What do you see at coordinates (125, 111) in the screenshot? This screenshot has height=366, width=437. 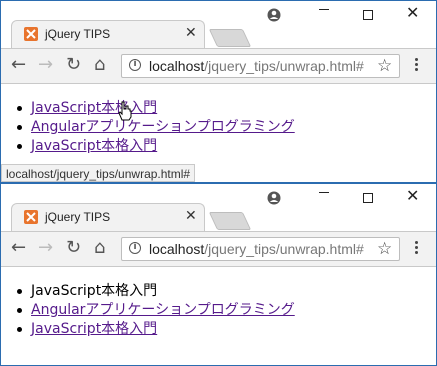 I see `hand-cursor-icon` at bounding box center [125, 111].